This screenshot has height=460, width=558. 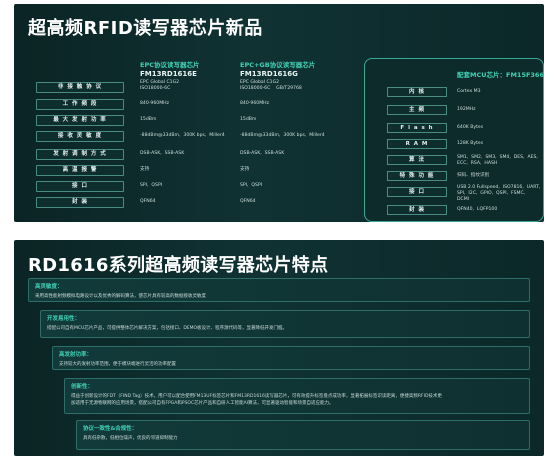 What do you see at coordinates (130, 438) in the screenshot?
I see `feature-description: 具有低杂散，低相位噪声，优良的邻道抑制能力` at bounding box center [130, 438].